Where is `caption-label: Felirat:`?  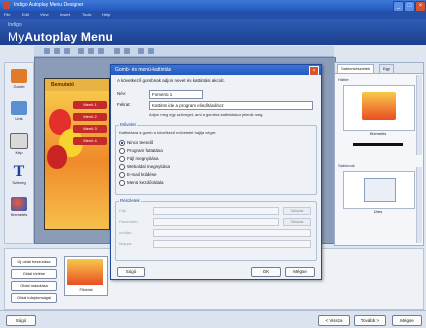
caption-label: Felirat: is located at coordinates (124, 104).